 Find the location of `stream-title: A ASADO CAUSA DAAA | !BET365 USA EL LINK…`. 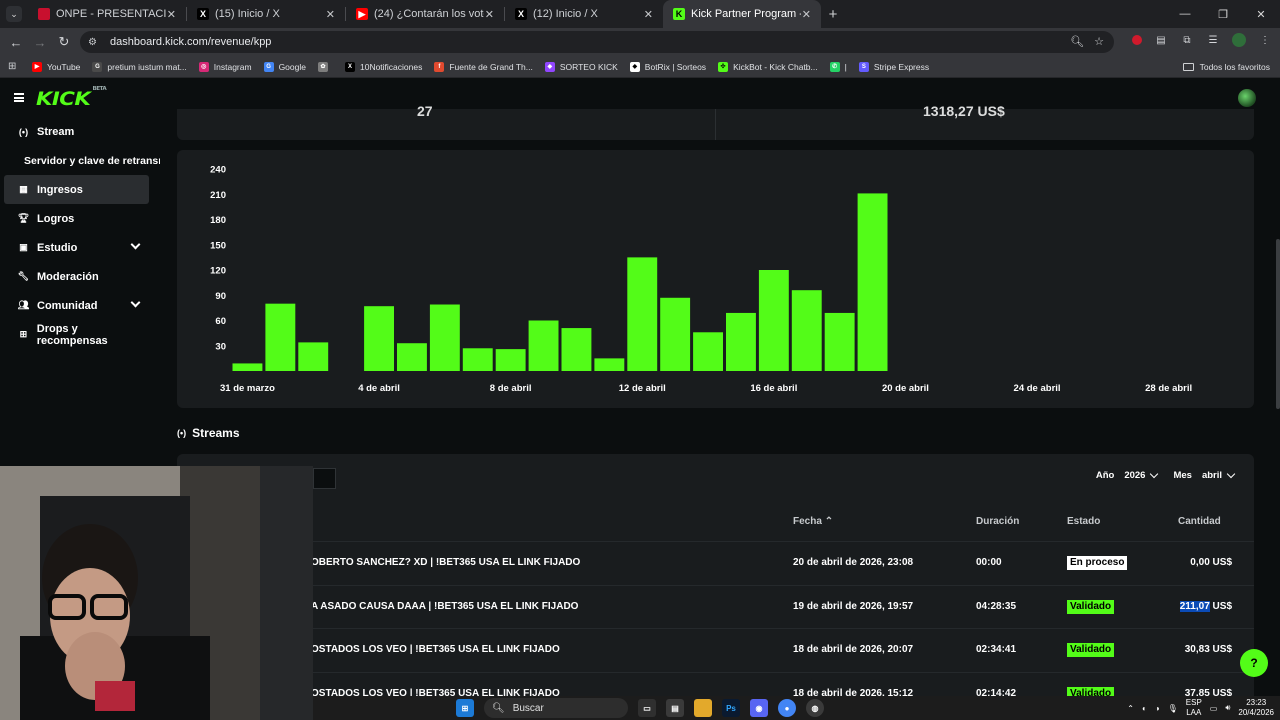

stream-title: A ASADO CAUSA DAAA | !BET365 USA EL LINK… is located at coordinates (444, 606).